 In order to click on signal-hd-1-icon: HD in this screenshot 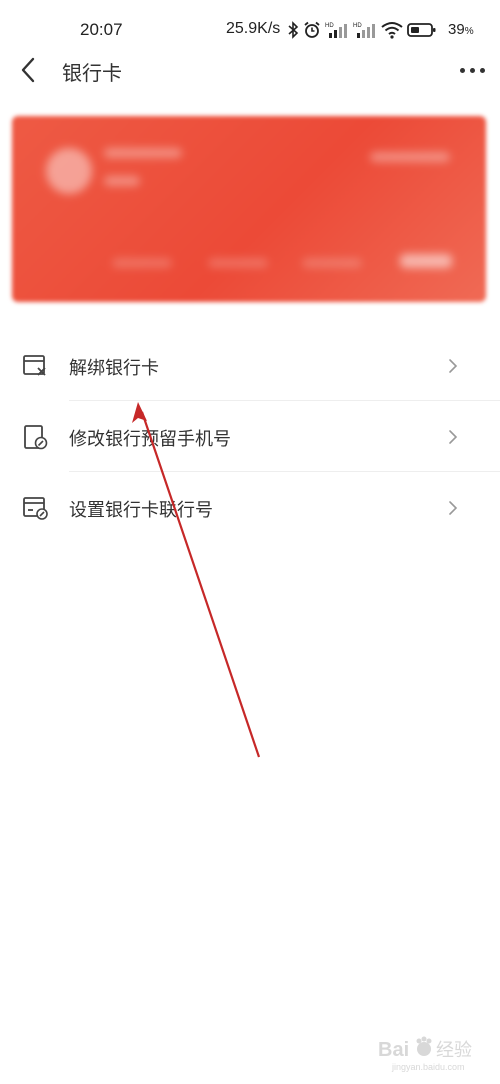, I will do `click(336, 30)`.